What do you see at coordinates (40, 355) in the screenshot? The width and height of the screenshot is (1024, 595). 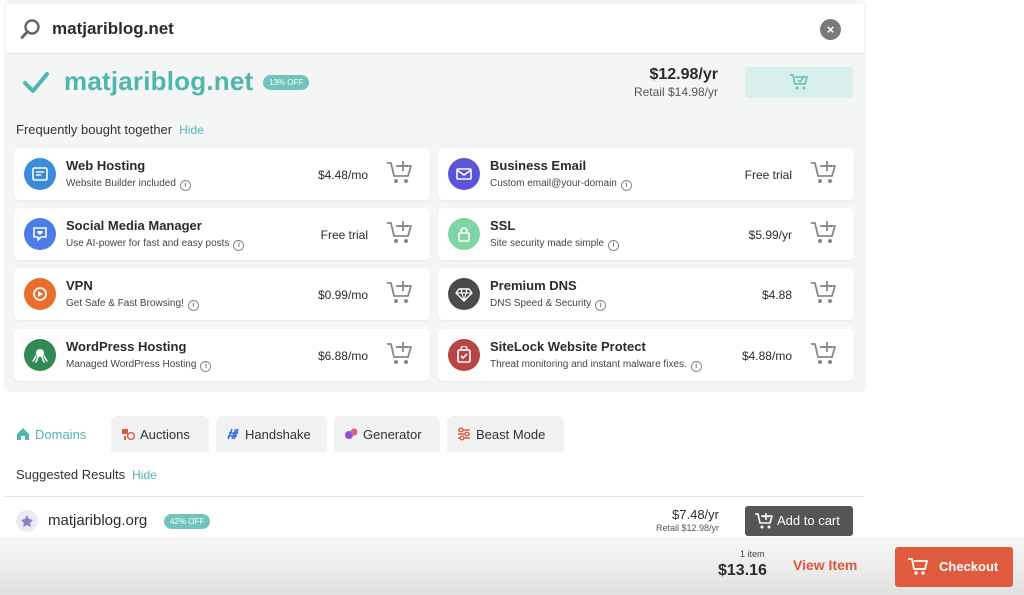 I see `octopus-icon` at bounding box center [40, 355].